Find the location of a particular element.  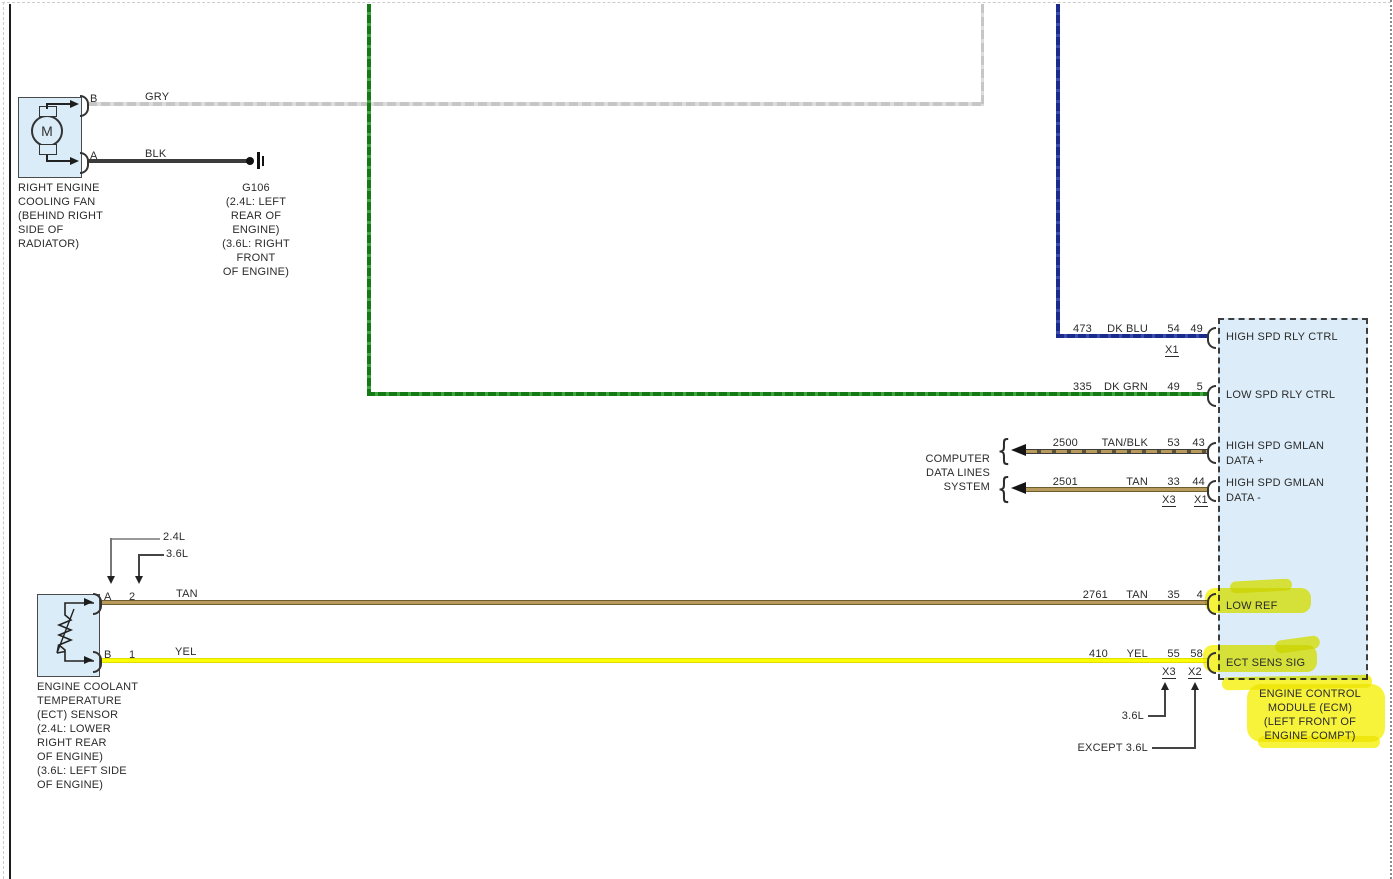

ect-pin-a-arrow is located at coordinates (88, 602).